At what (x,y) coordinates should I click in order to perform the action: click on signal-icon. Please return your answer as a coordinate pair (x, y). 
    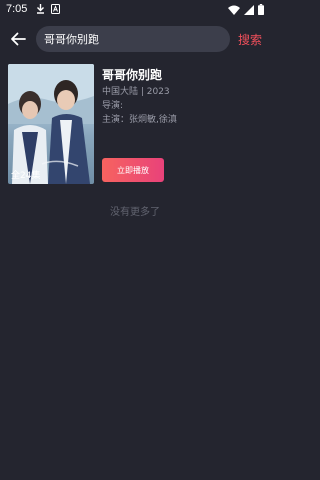
    Looking at the image, I should click on (249, 9).